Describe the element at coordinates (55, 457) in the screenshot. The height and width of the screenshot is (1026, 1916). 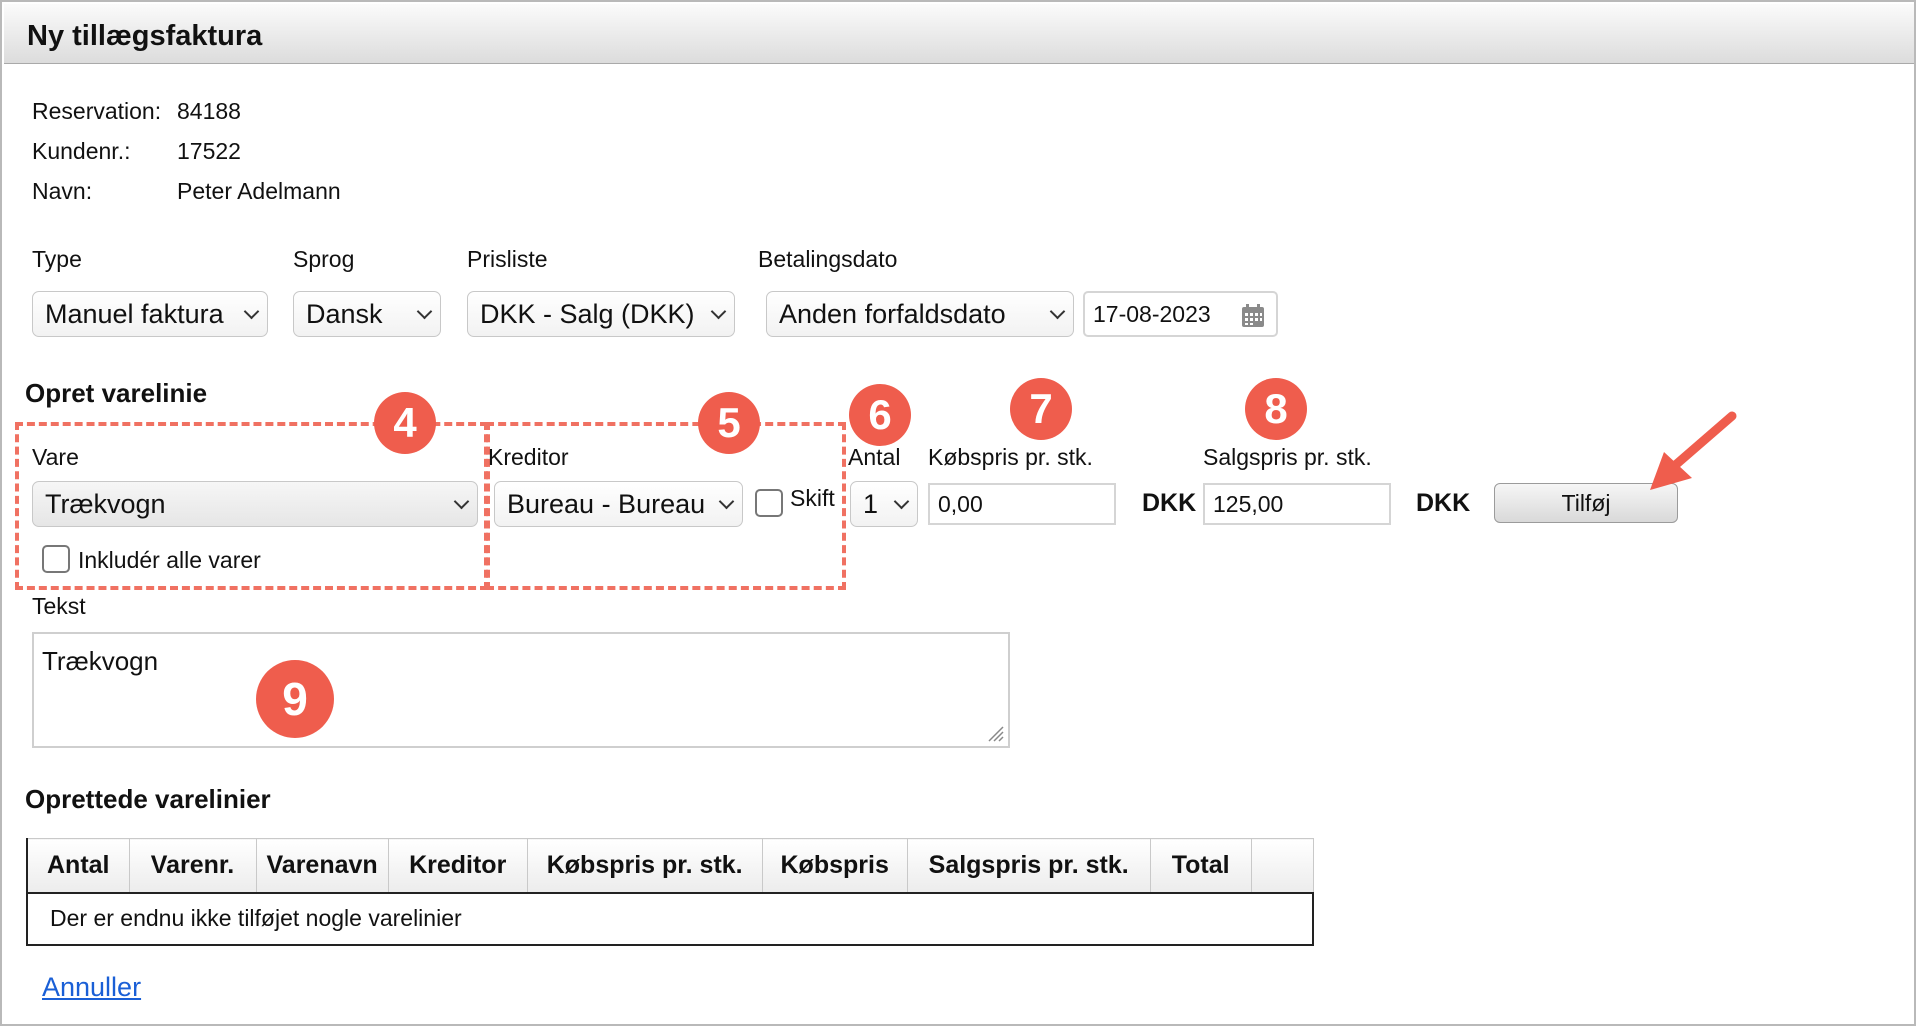
I see `vare-label: Vare` at that location.